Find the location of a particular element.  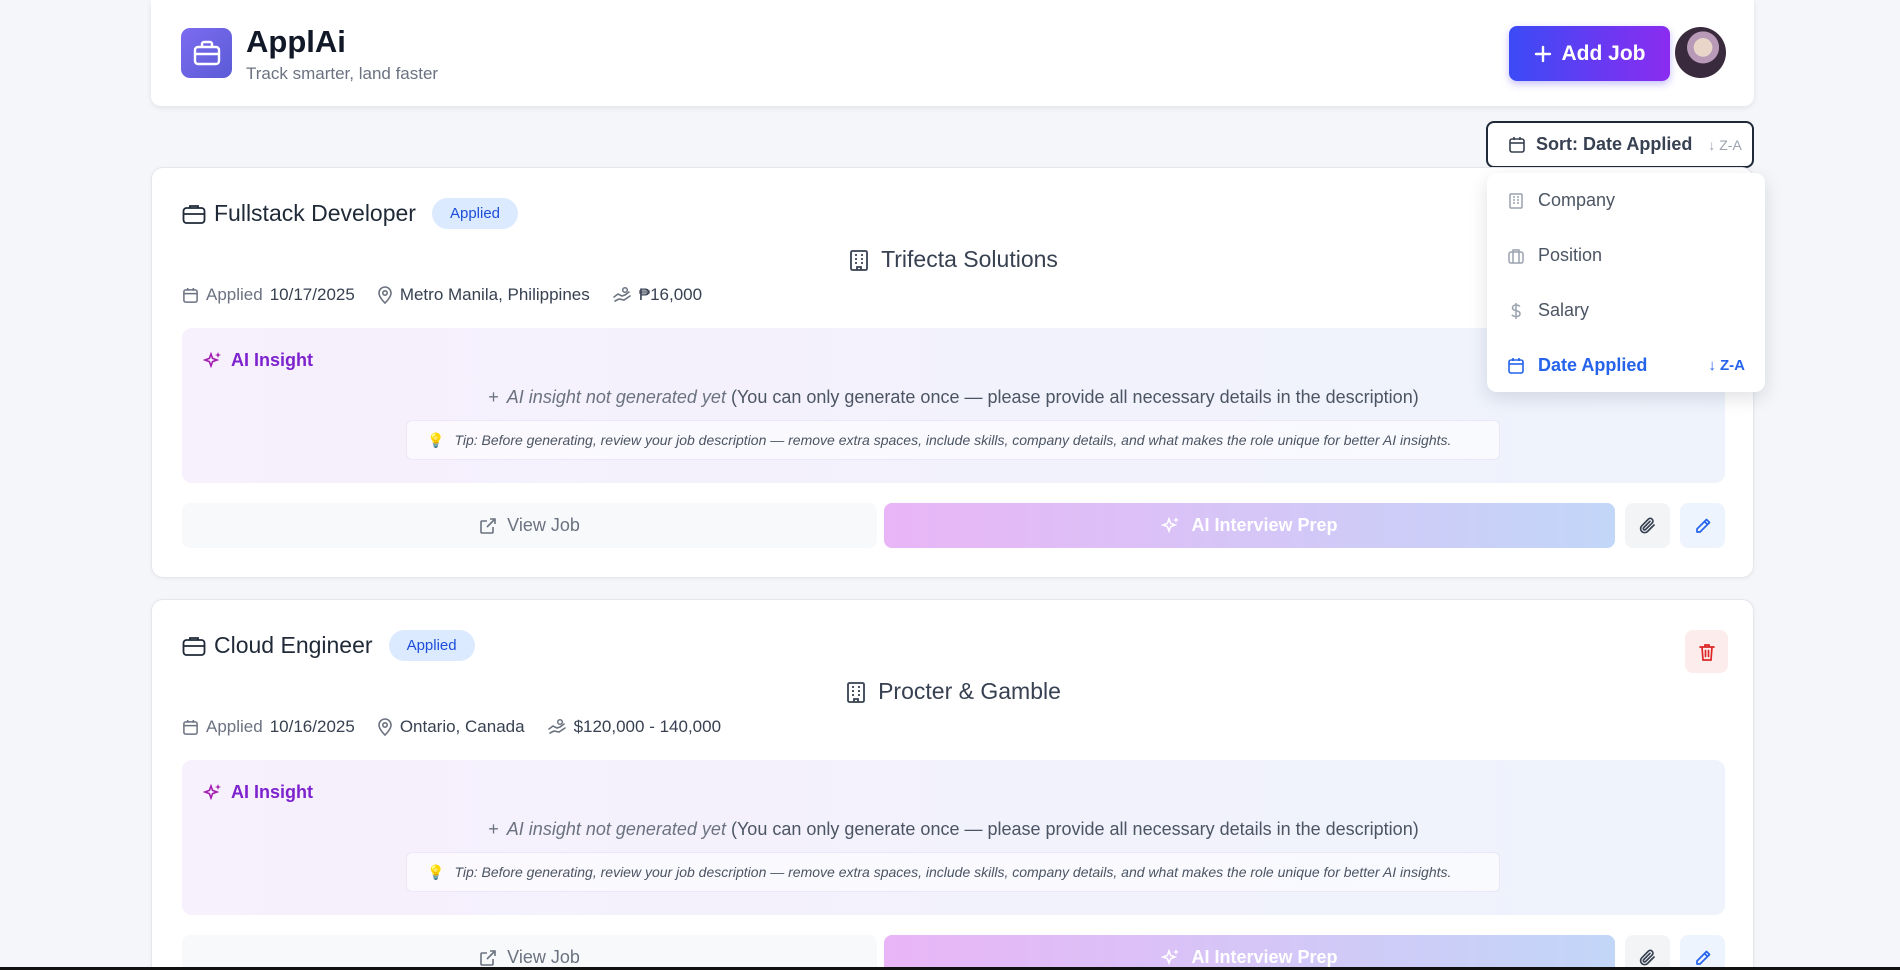

sort-option-position: Position is located at coordinates (1626, 255).